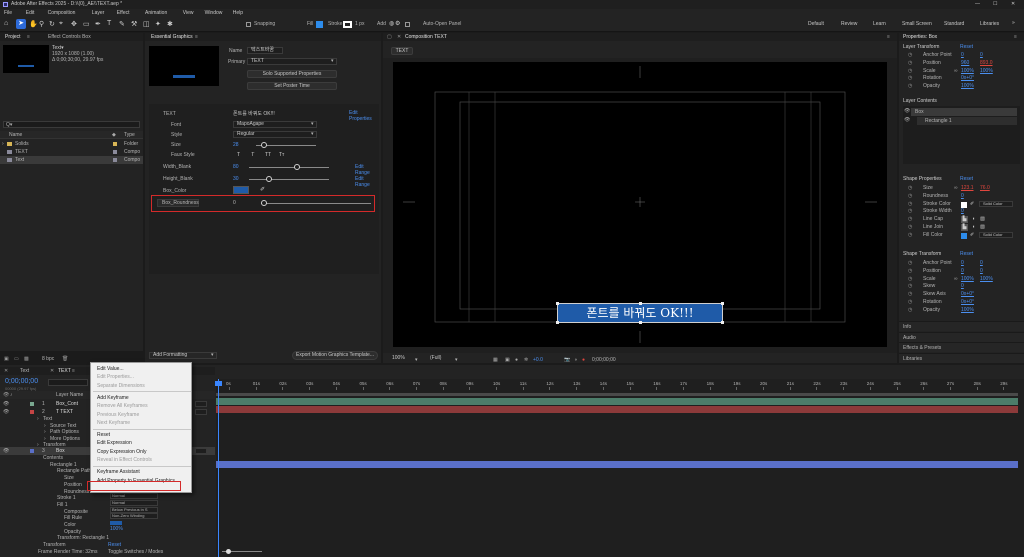  What do you see at coordinates (65, 439) in the screenshot?
I see `property-name: More Options` at bounding box center [65, 439].